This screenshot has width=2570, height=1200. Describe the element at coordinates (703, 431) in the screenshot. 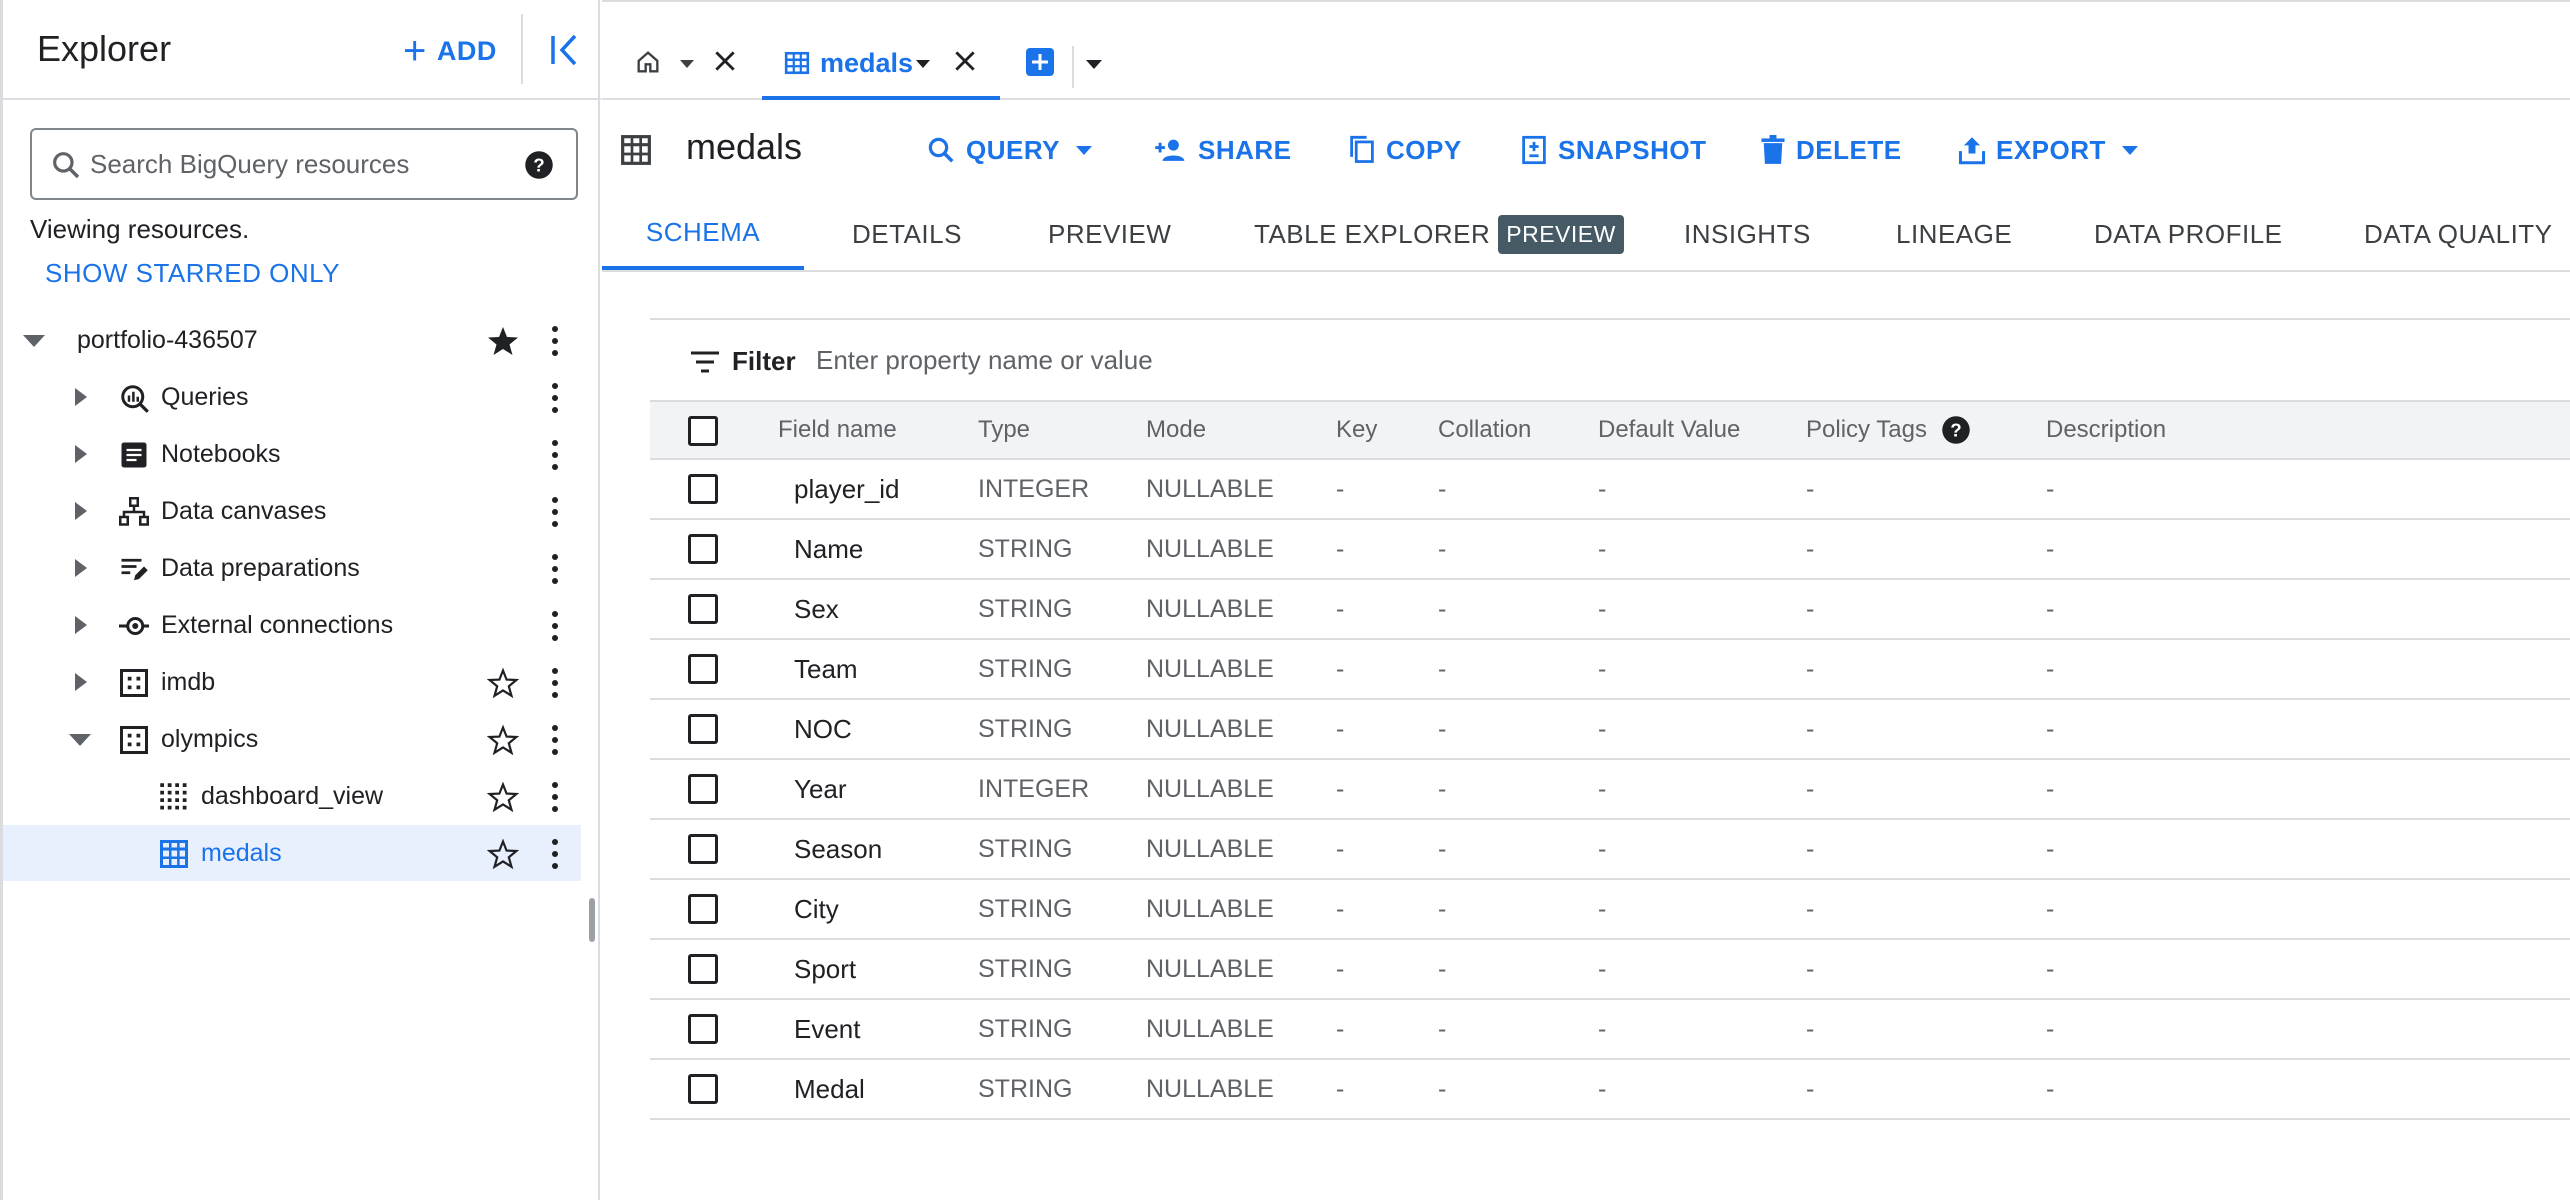

I see `select-all-checkbox` at that location.